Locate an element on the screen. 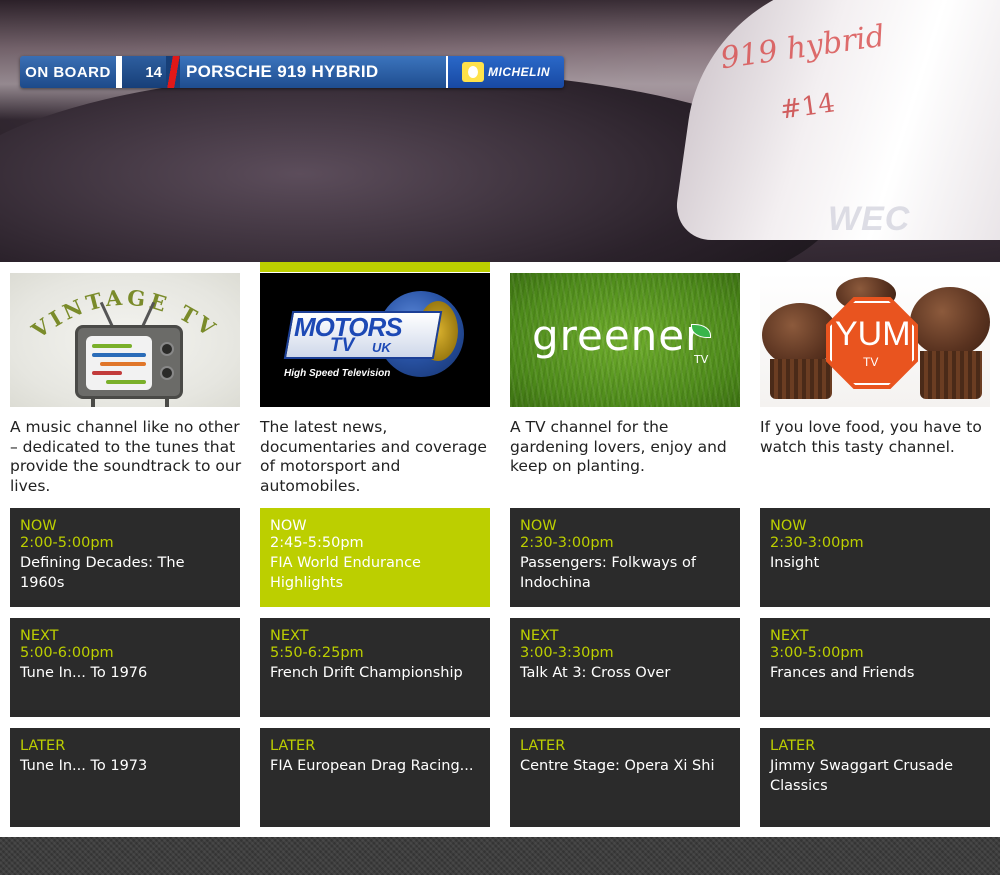 Image resolution: width=1000 pixels, height=875 pixels. slot-title: Centre Stage: Opera Xi Shi is located at coordinates (617, 766).